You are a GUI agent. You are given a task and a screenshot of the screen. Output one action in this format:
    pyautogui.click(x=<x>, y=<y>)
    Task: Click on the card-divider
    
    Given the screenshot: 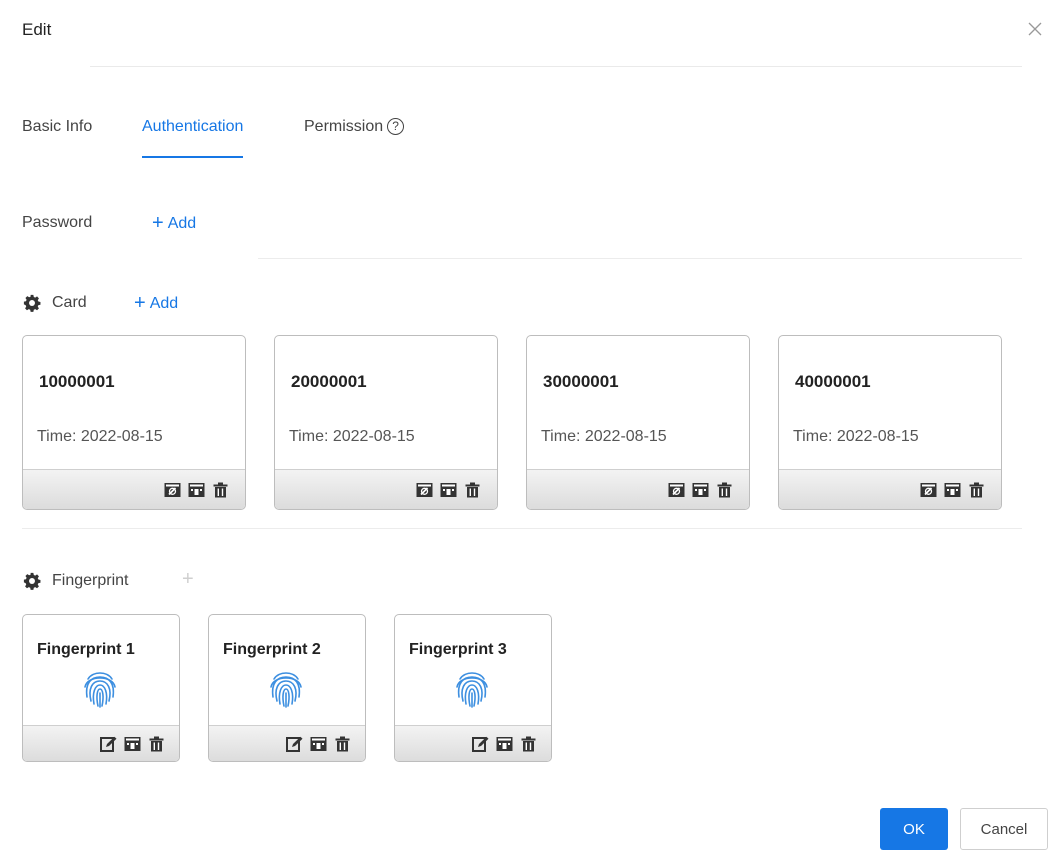 What is the action you would take?
    pyautogui.click(x=522, y=528)
    